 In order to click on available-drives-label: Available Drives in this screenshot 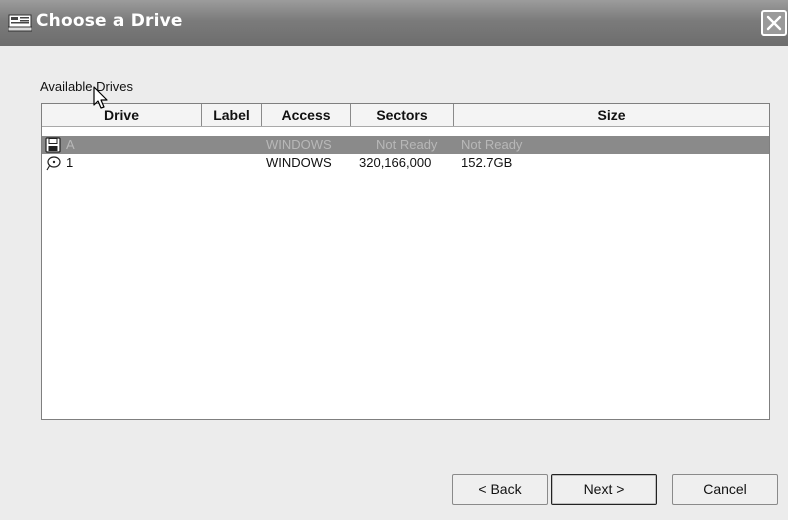, I will do `click(86, 86)`.